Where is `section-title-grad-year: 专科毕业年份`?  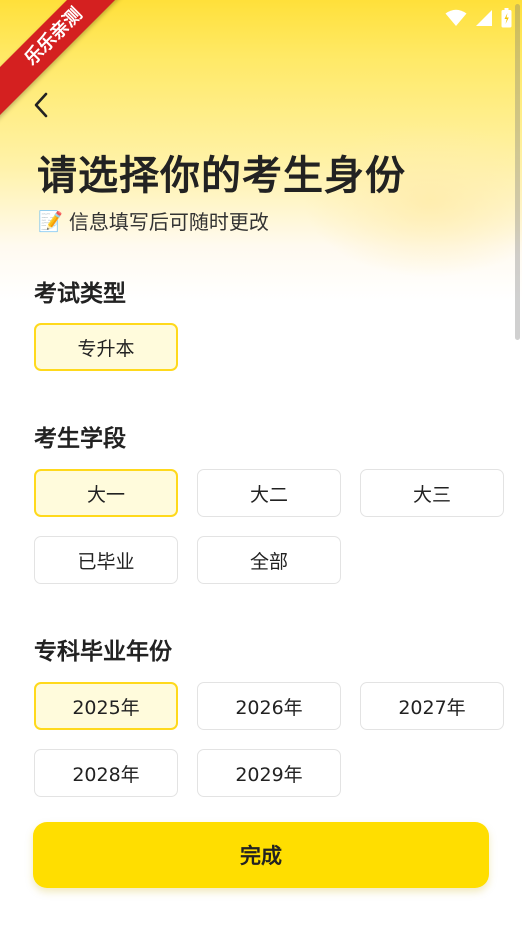
section-title-grad-year: 专科毕业年份 is located at coordinates (103, 652).